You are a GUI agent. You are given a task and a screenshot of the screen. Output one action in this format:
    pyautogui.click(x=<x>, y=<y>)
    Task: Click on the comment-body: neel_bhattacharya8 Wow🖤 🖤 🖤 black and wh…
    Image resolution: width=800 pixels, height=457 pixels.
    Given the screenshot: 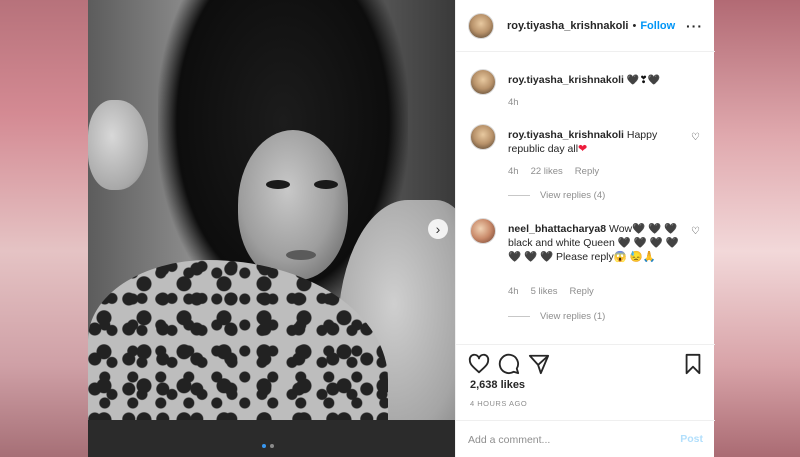 What is the action you would take?
    pyautogui.click(x=598, y=243)
    